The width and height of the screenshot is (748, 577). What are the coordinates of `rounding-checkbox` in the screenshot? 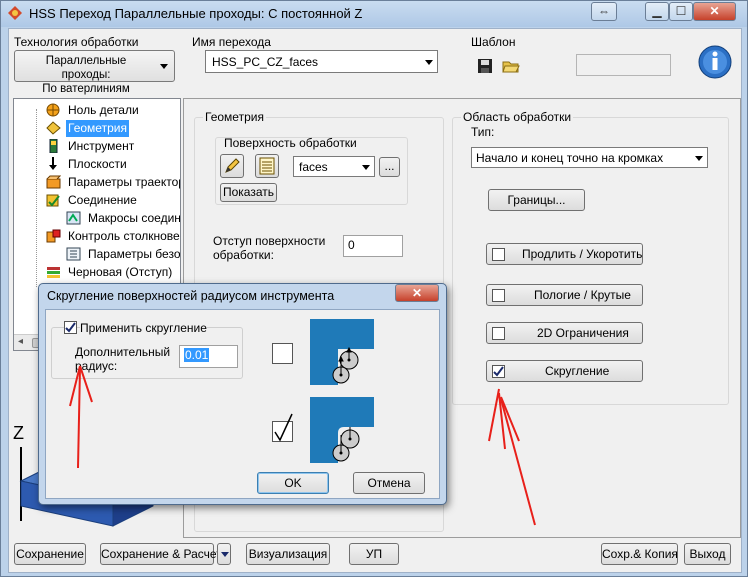 It's located at (498, 371).